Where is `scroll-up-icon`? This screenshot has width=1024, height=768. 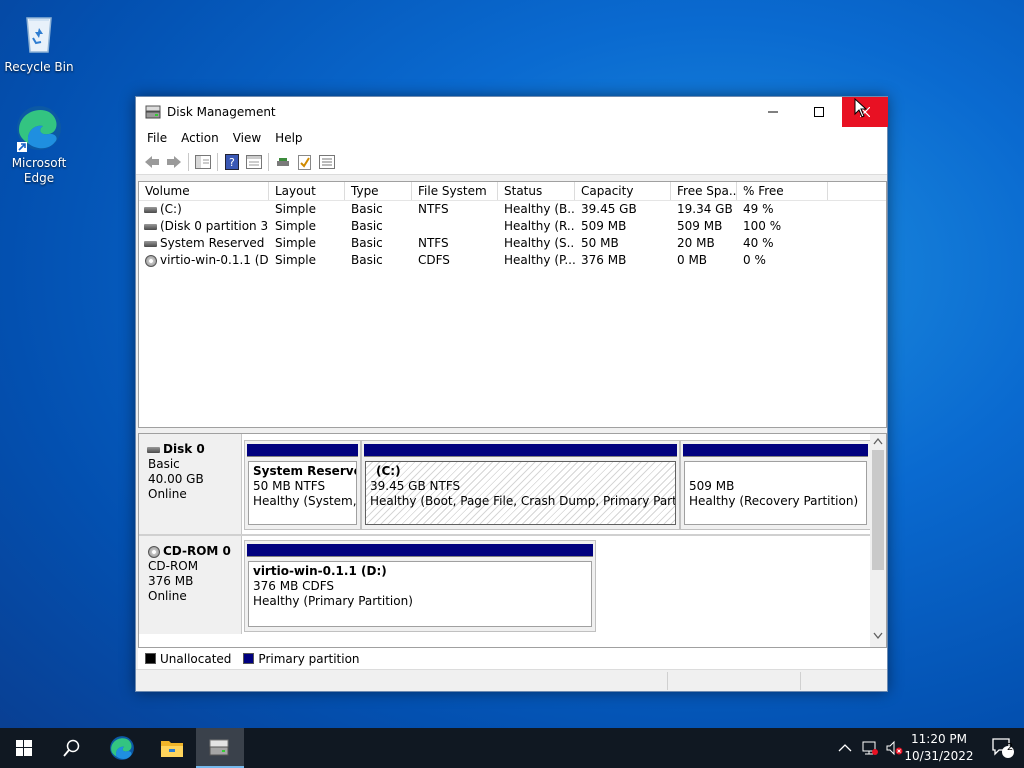 scroll-up-icon is located at coordinates (878, 441).